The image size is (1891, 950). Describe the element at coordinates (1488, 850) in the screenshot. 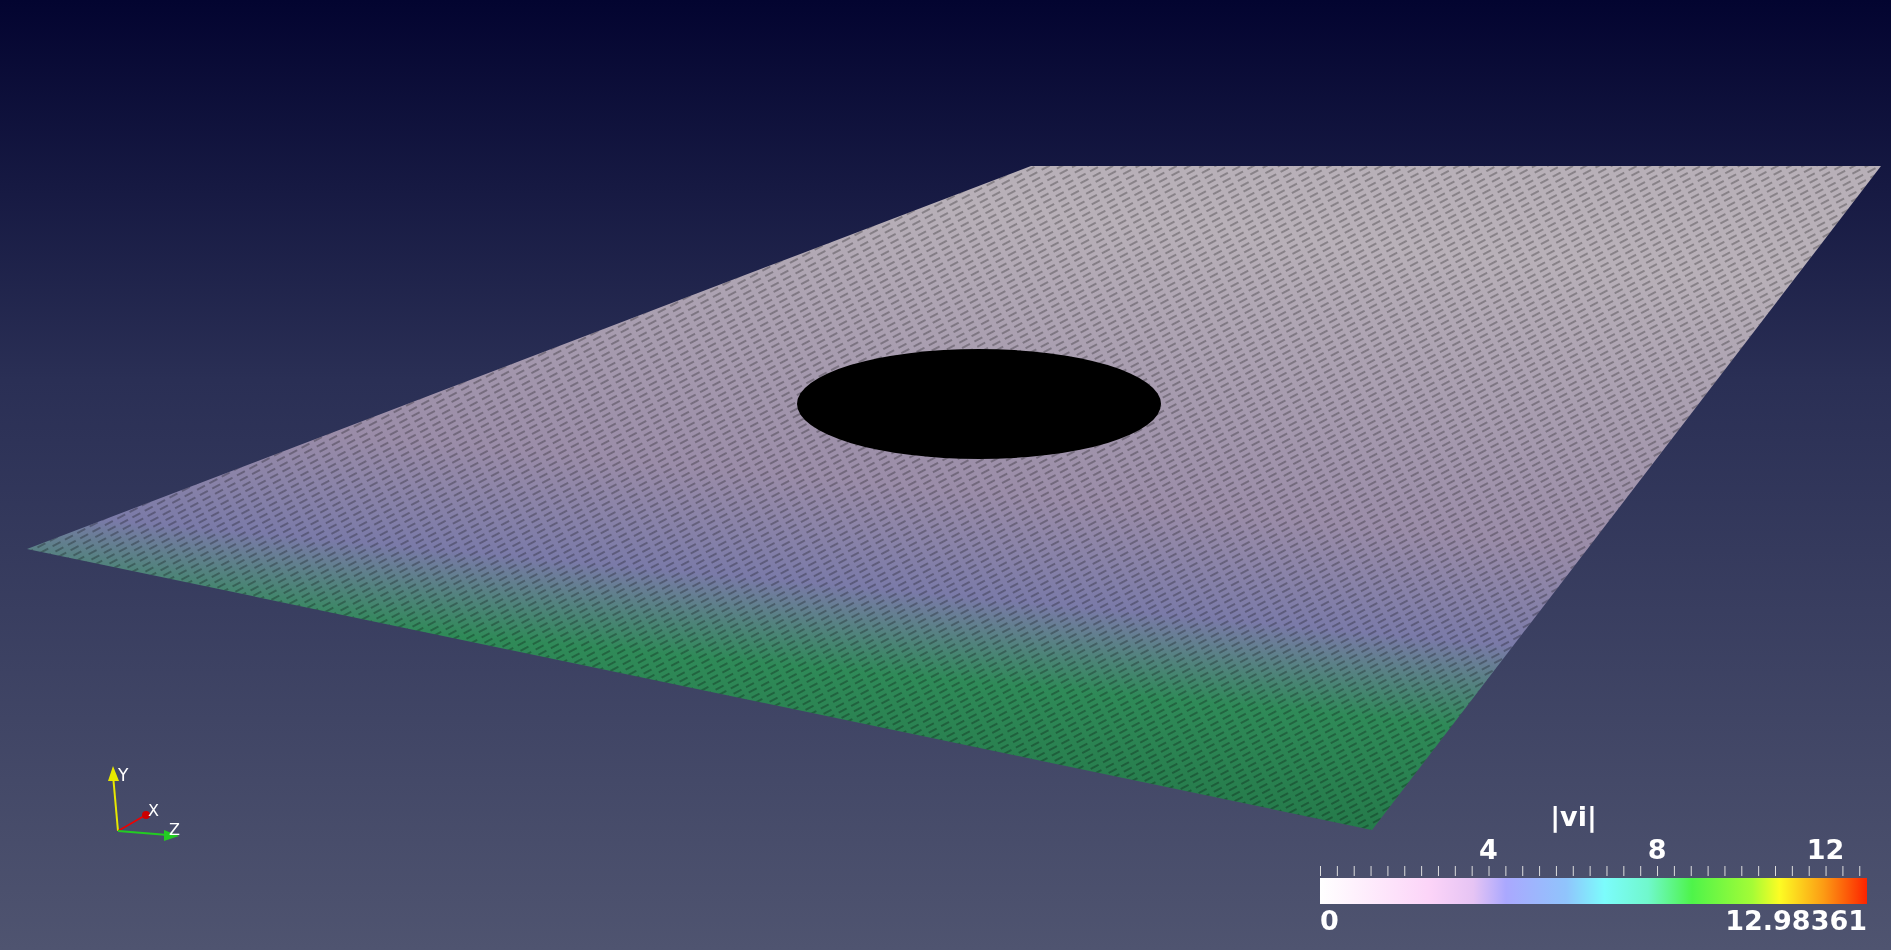

I see `tick-label: 4` at that location.